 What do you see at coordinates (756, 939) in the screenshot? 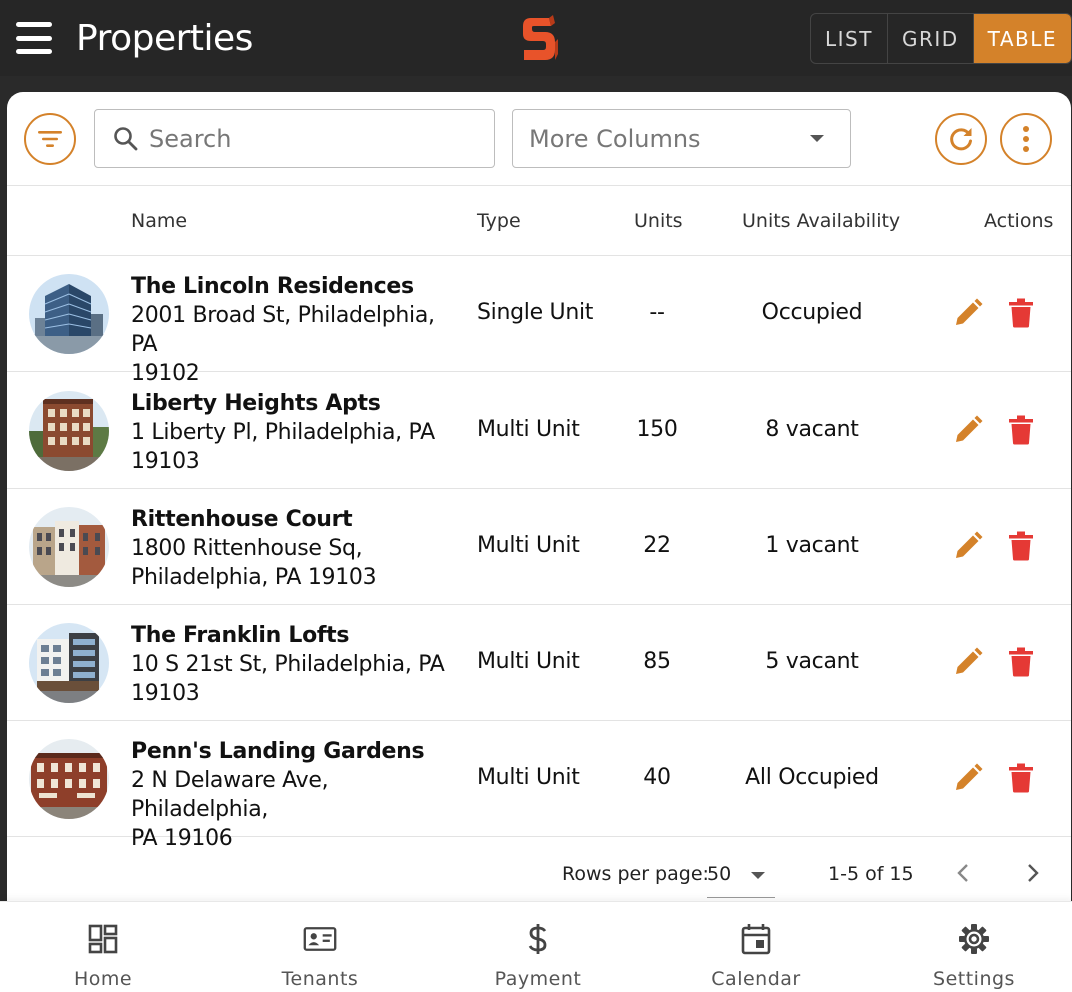
I see `calendar-icon` at bounding box center [756, 939].